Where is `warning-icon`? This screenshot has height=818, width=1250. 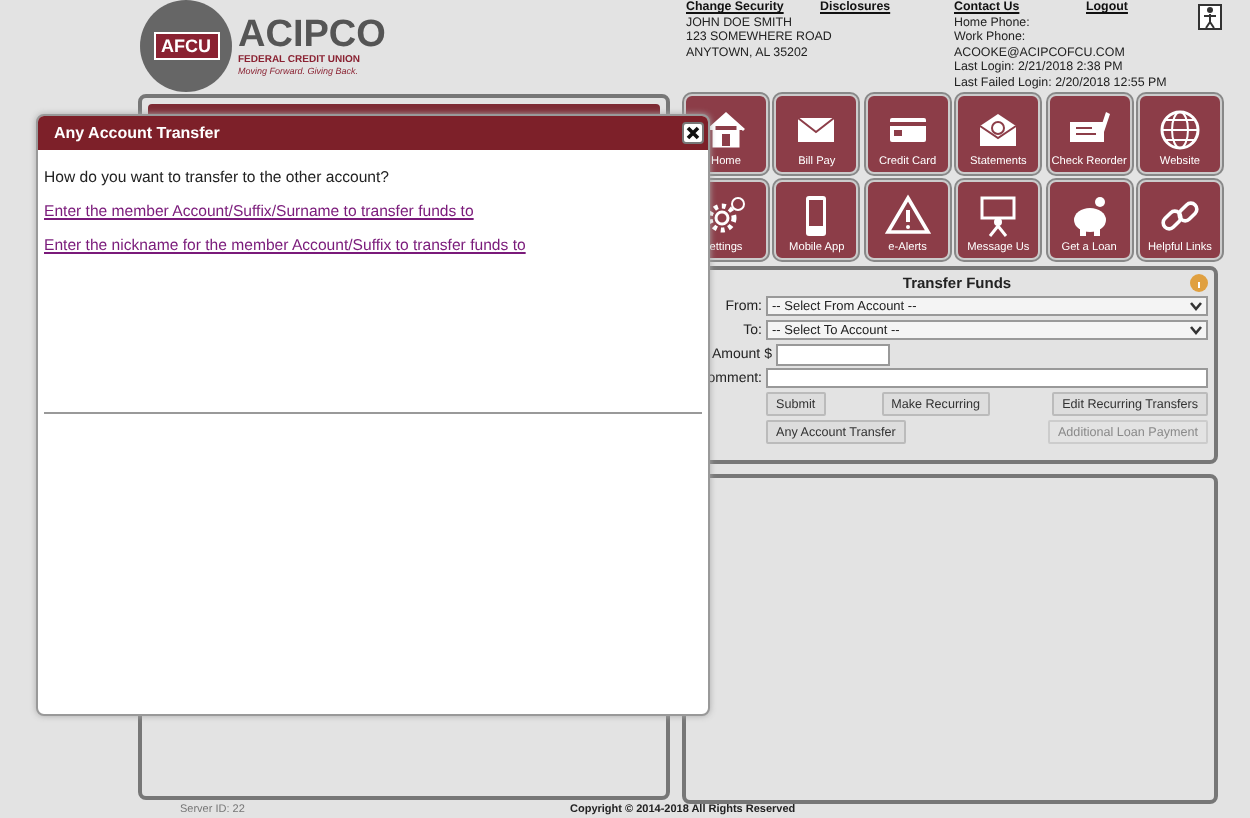 warning-icon is located at coordinates (907, 216).